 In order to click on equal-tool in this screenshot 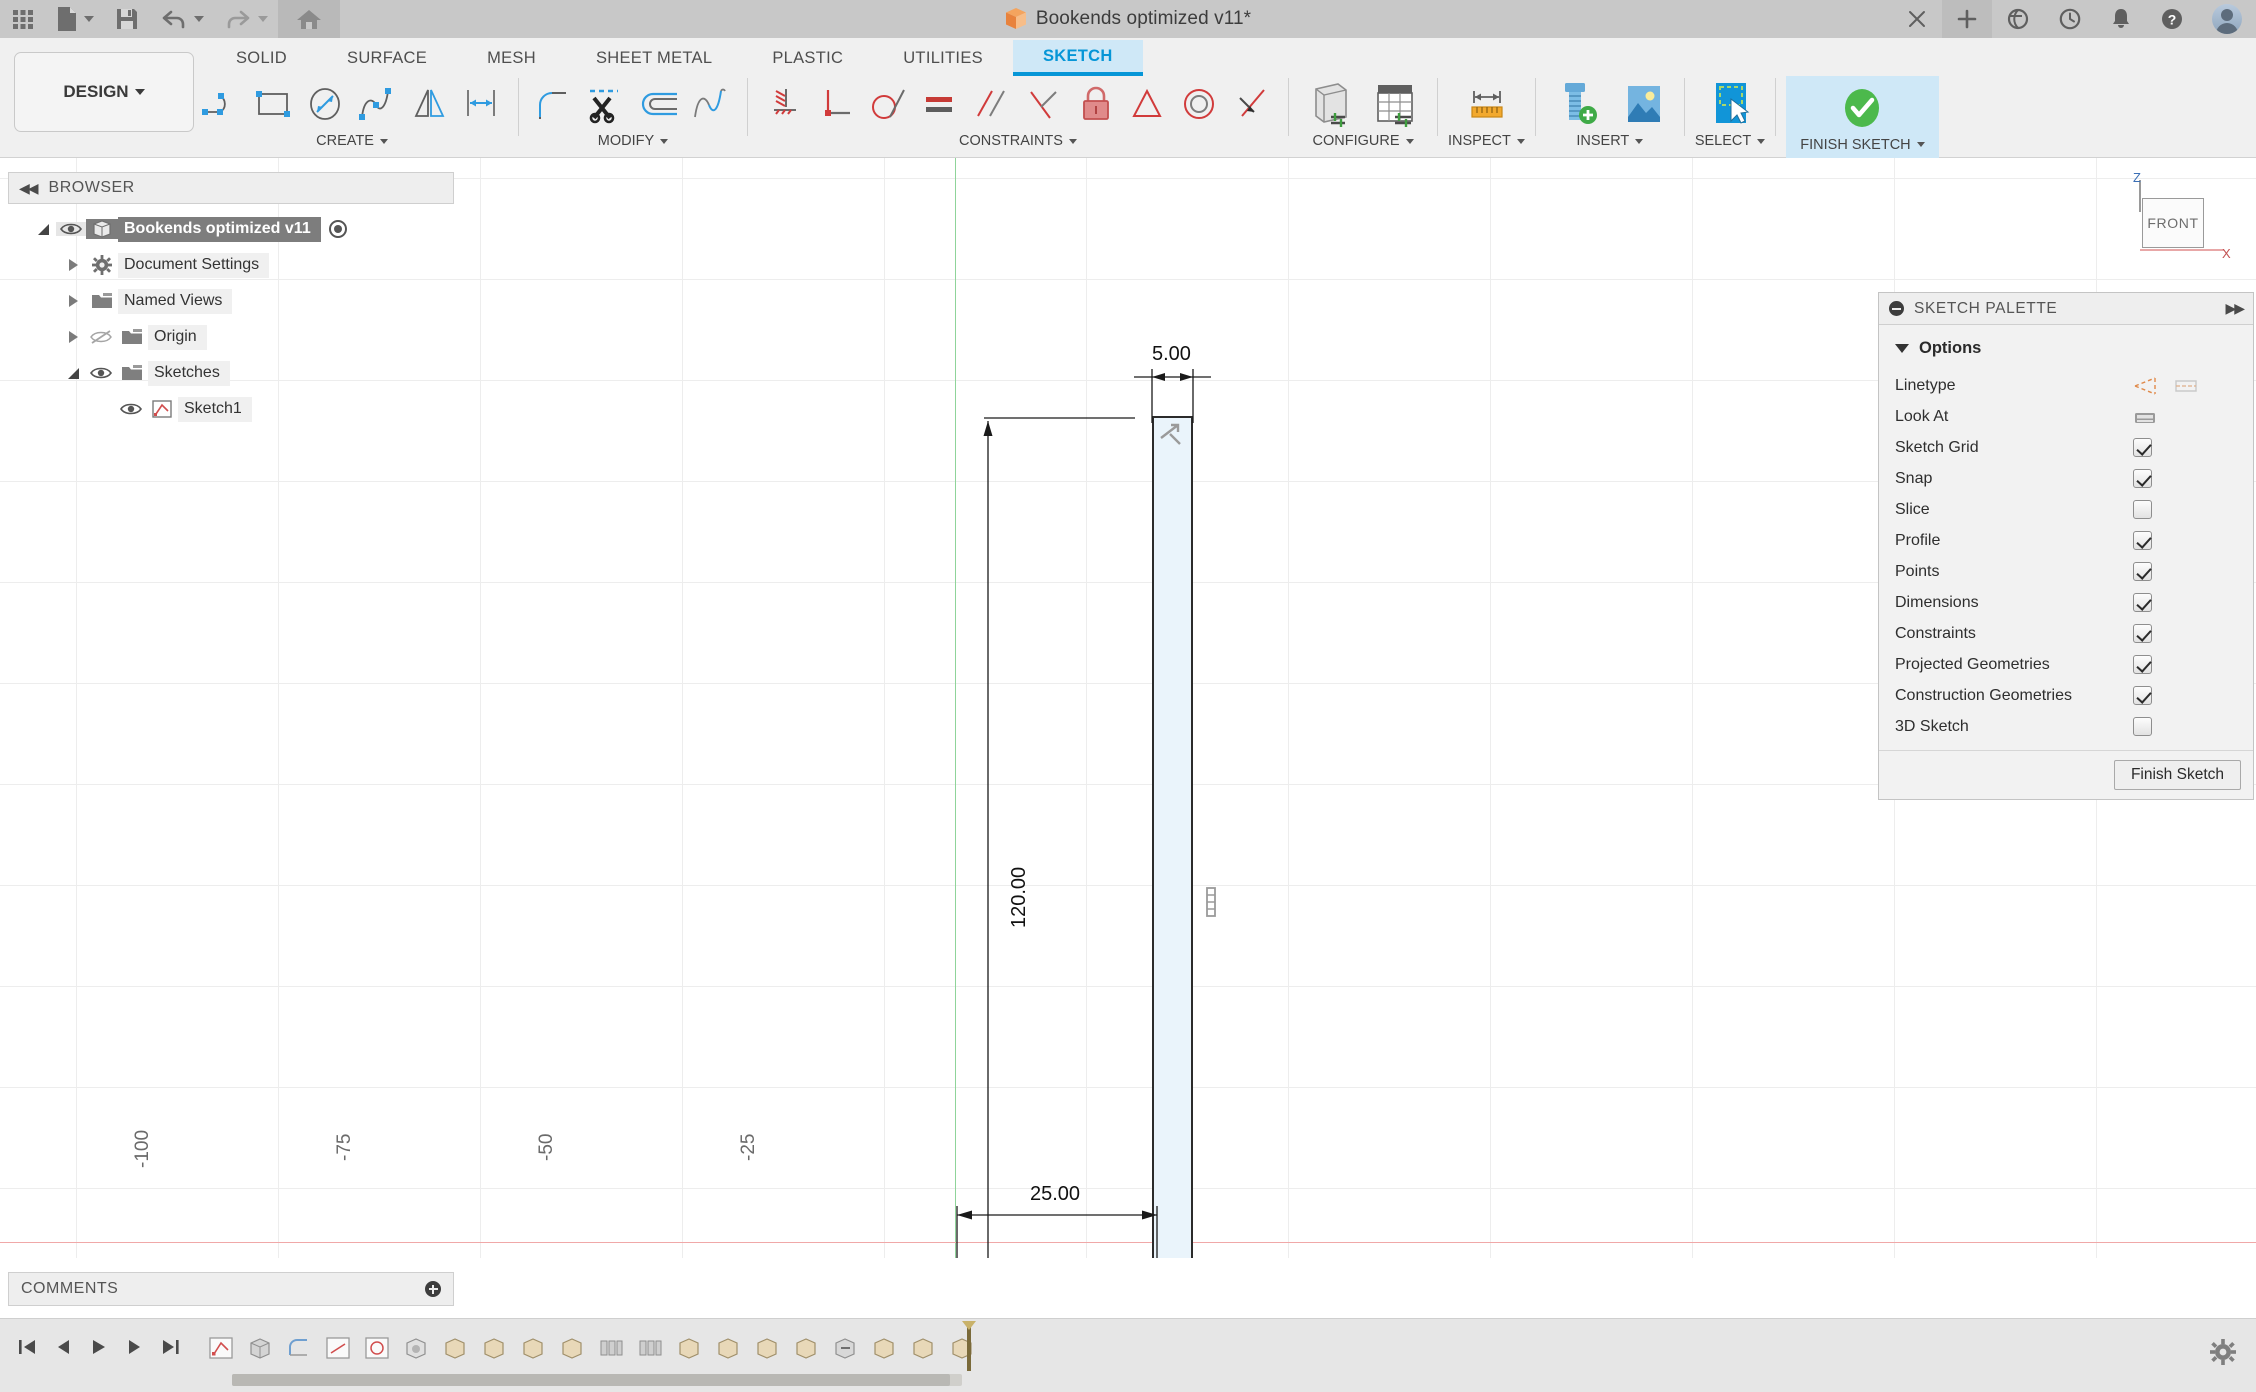, I will do `click(940, 104)`.